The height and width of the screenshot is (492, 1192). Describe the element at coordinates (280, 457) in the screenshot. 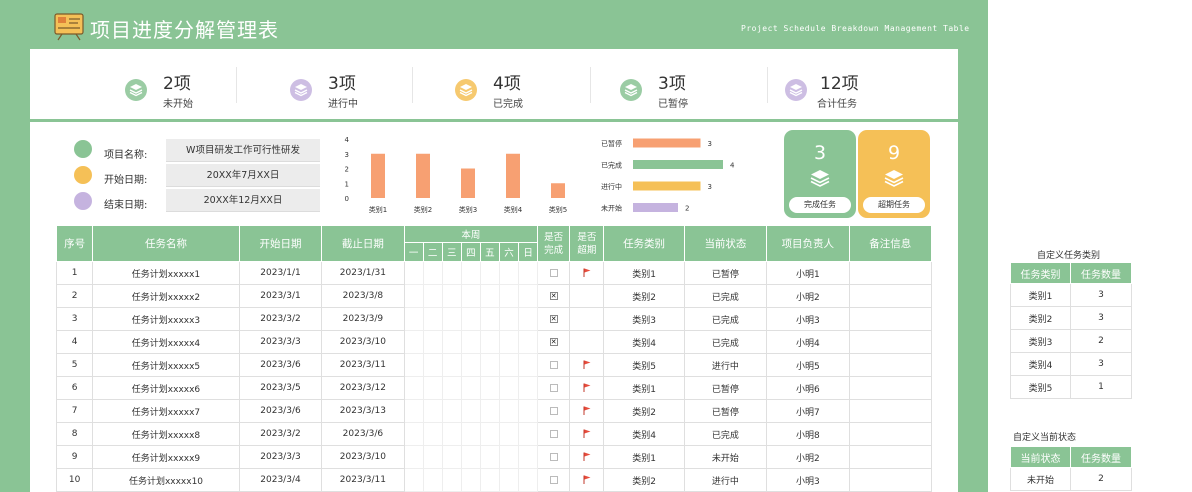

I see `cell-start-date: 2023/3/3` at that location.